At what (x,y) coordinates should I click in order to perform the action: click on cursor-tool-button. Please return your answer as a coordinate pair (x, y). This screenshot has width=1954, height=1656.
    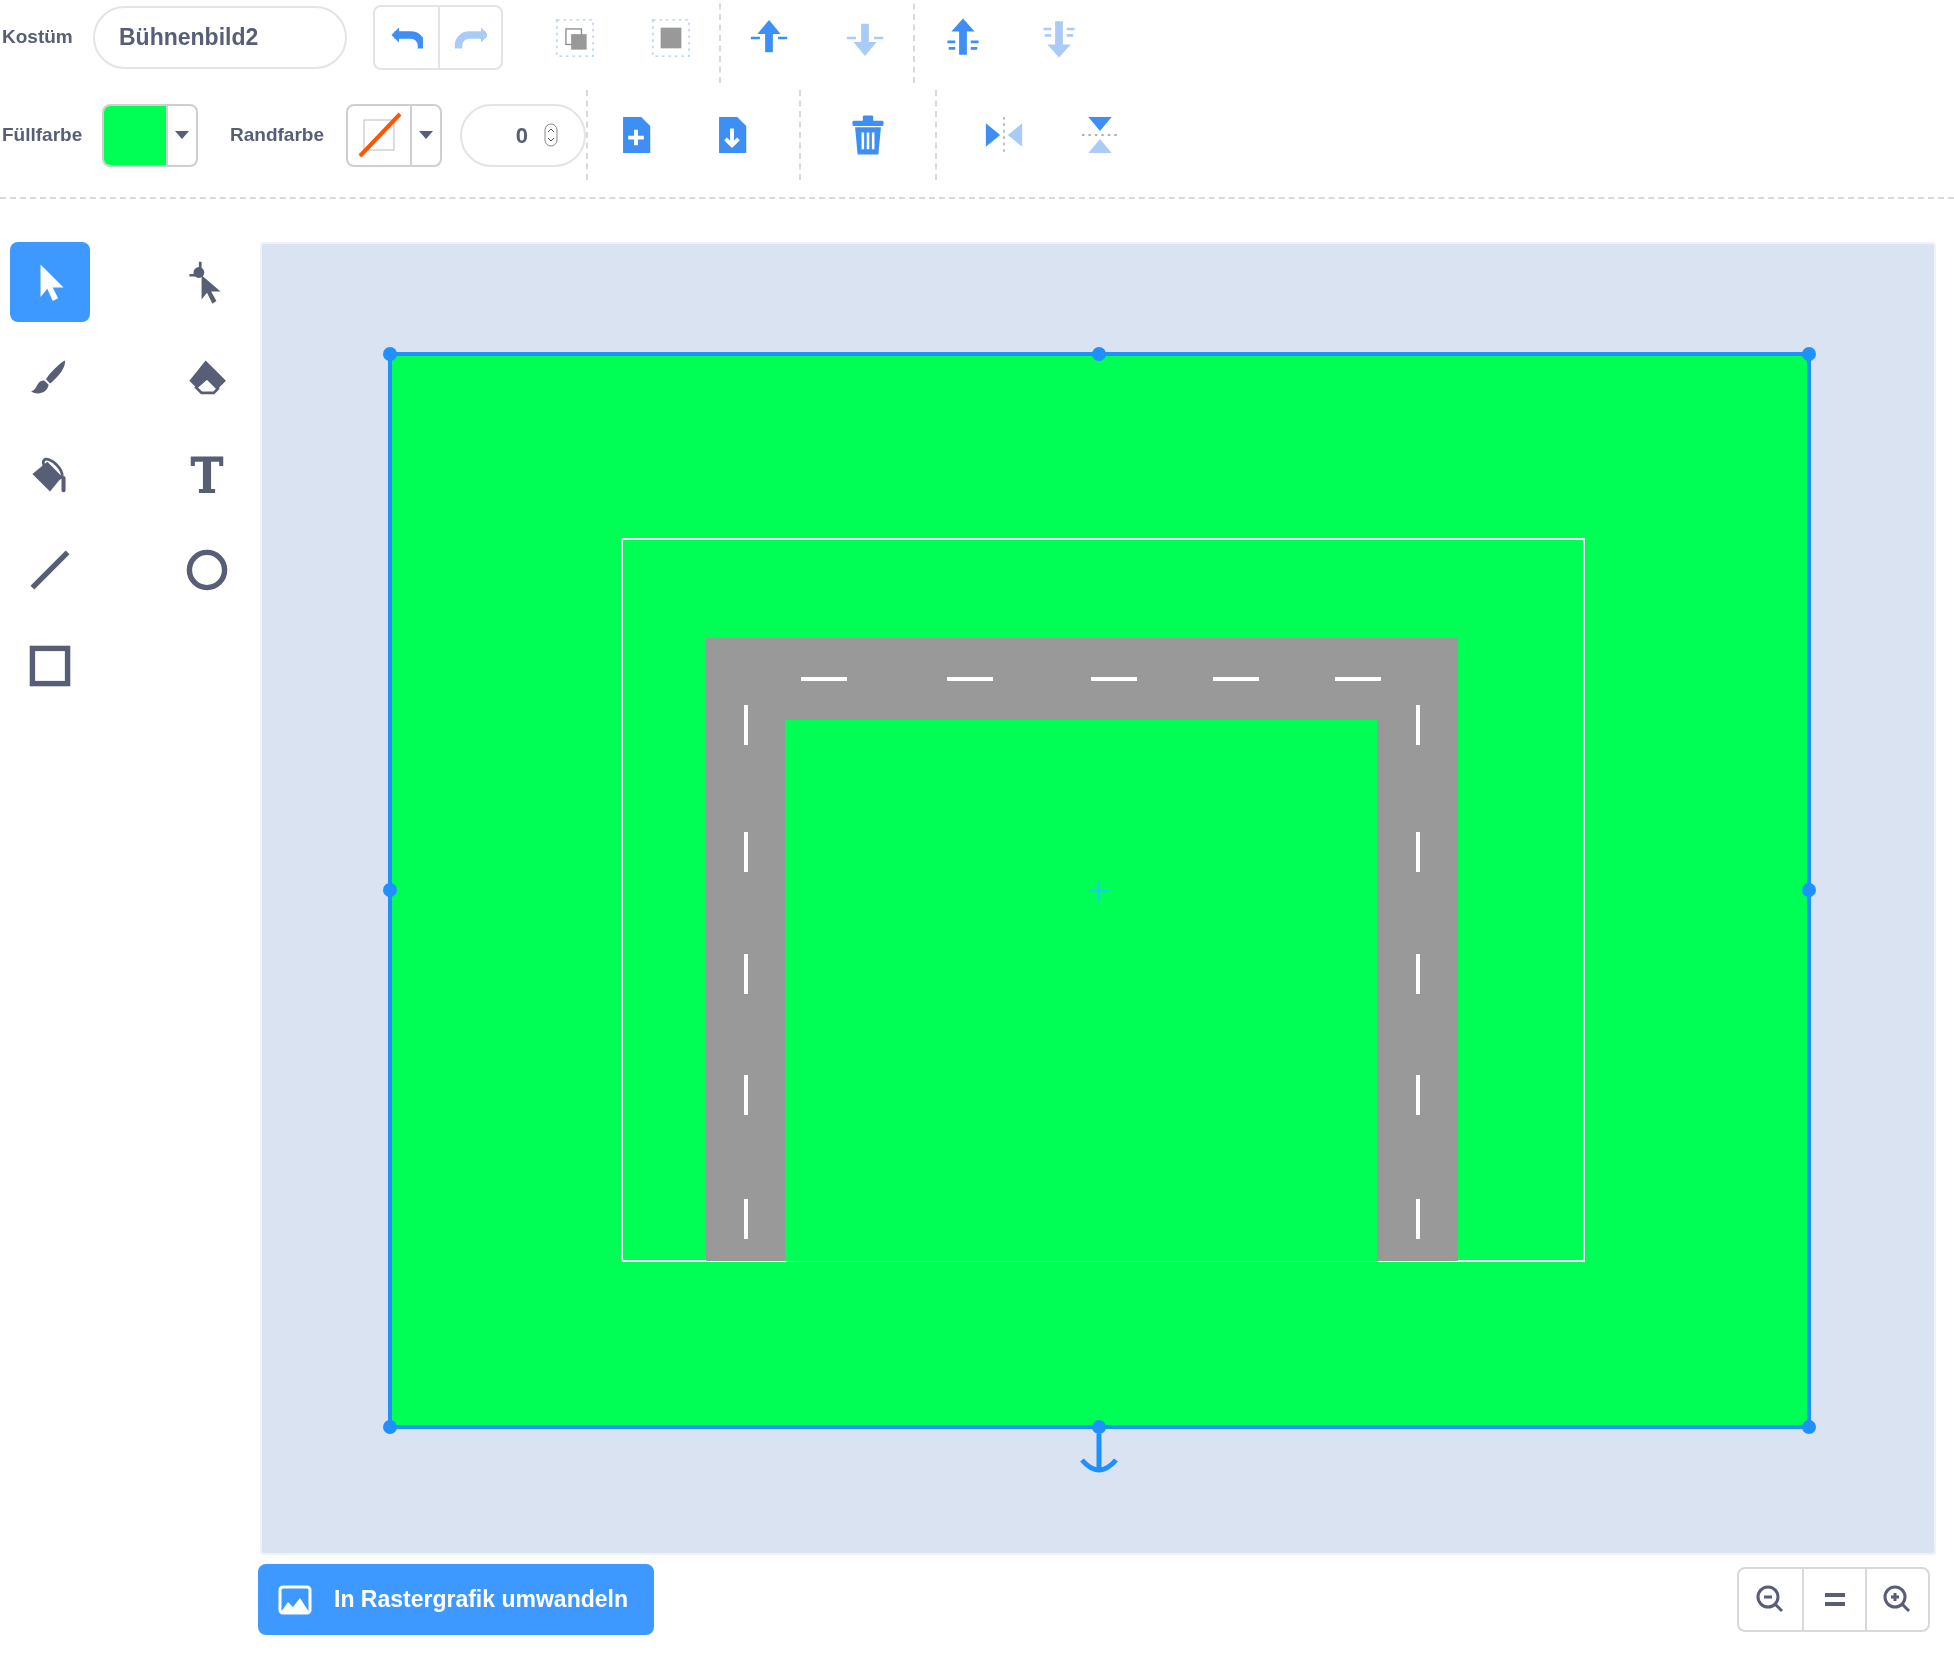
    Looking at the image, I should click on (50, 282).